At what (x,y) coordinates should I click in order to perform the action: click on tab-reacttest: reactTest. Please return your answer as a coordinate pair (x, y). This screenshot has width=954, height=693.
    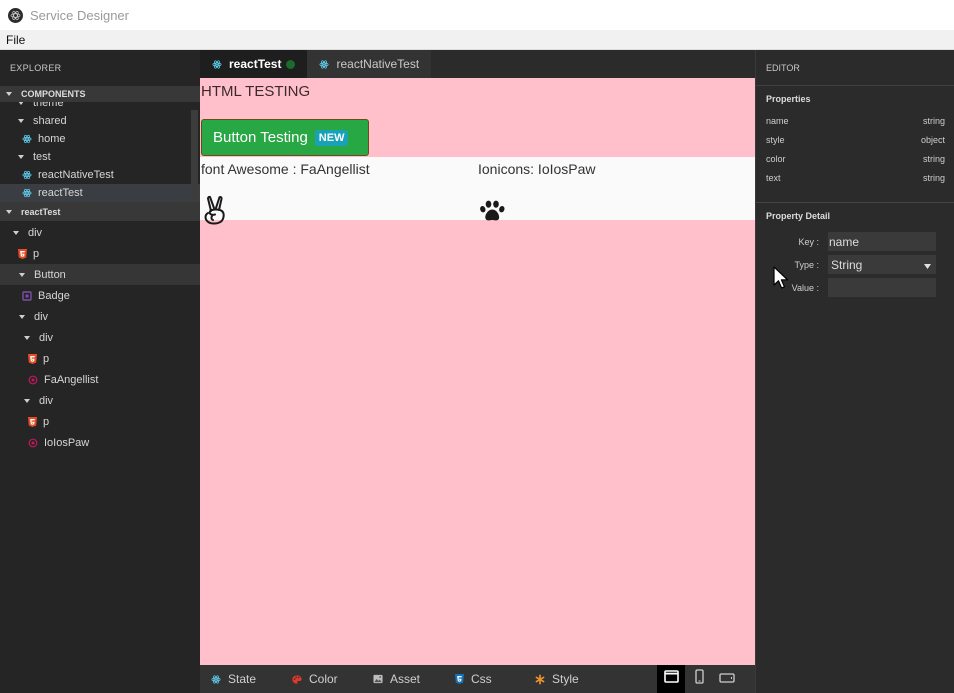
    Looking at the image, I should click on (254, 64).